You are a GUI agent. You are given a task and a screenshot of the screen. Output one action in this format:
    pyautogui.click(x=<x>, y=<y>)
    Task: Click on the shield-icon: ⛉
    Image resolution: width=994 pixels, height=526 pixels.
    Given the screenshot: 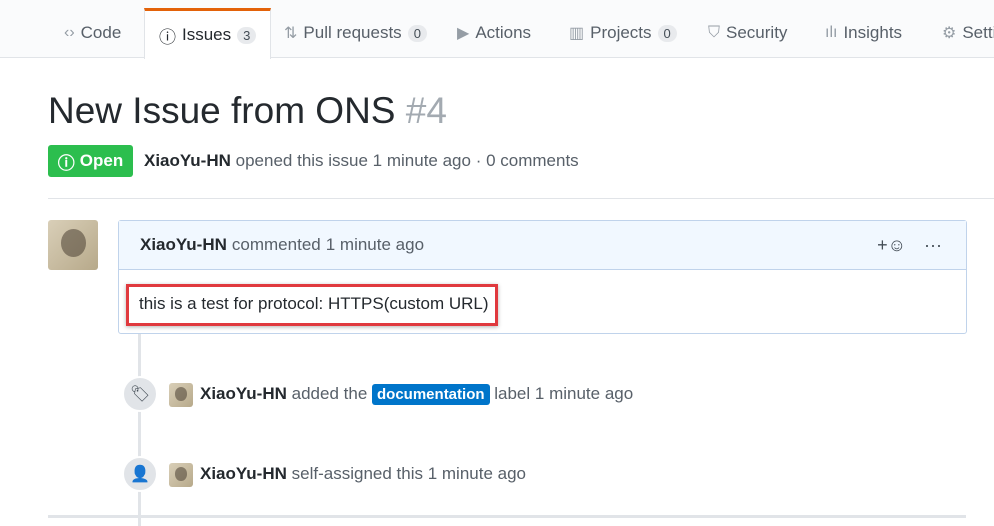 What is the action you would take?
    pyautogui.click(x=714, y=32)
    